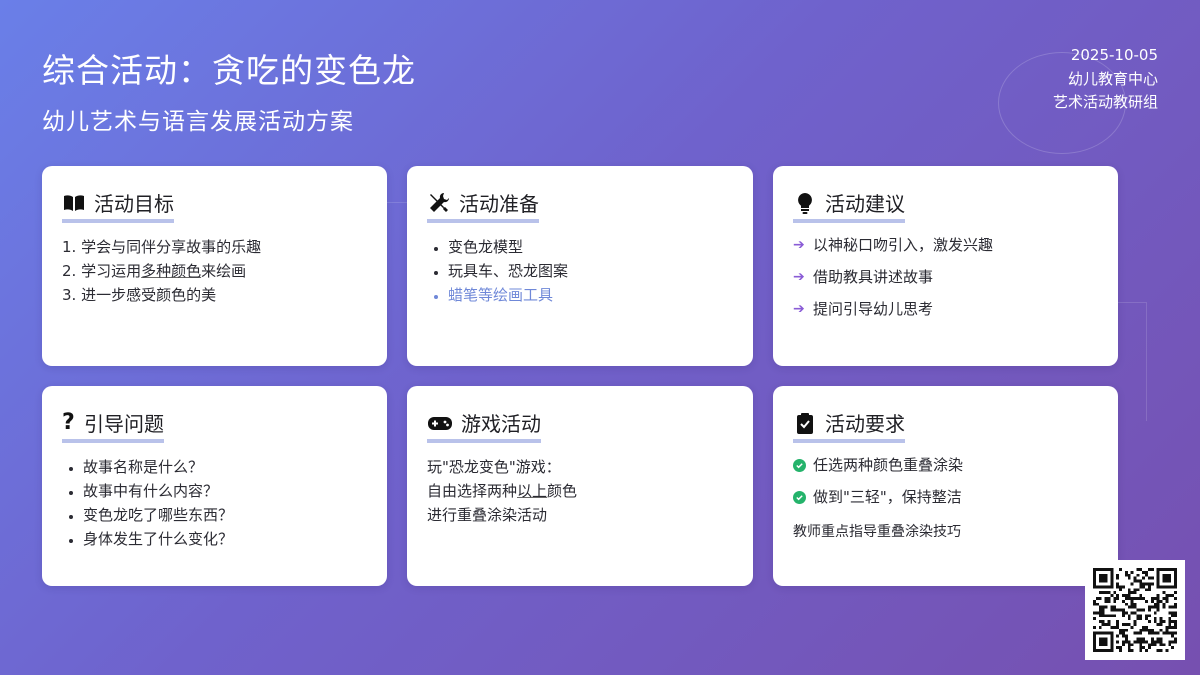 The image size is (1200, 675). Describe the element at coordinates (225, 491) in the screenshot. I see `list-item: 故事中有什么内容？` at that location.